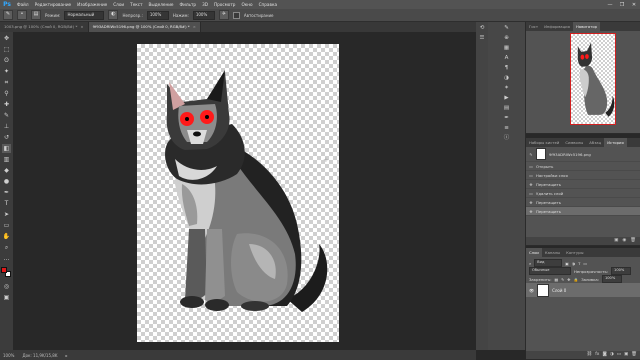 The width and height of the screenshot is (640, 360). I want to click on move-tool-icon: ✥, so click(6, 38).